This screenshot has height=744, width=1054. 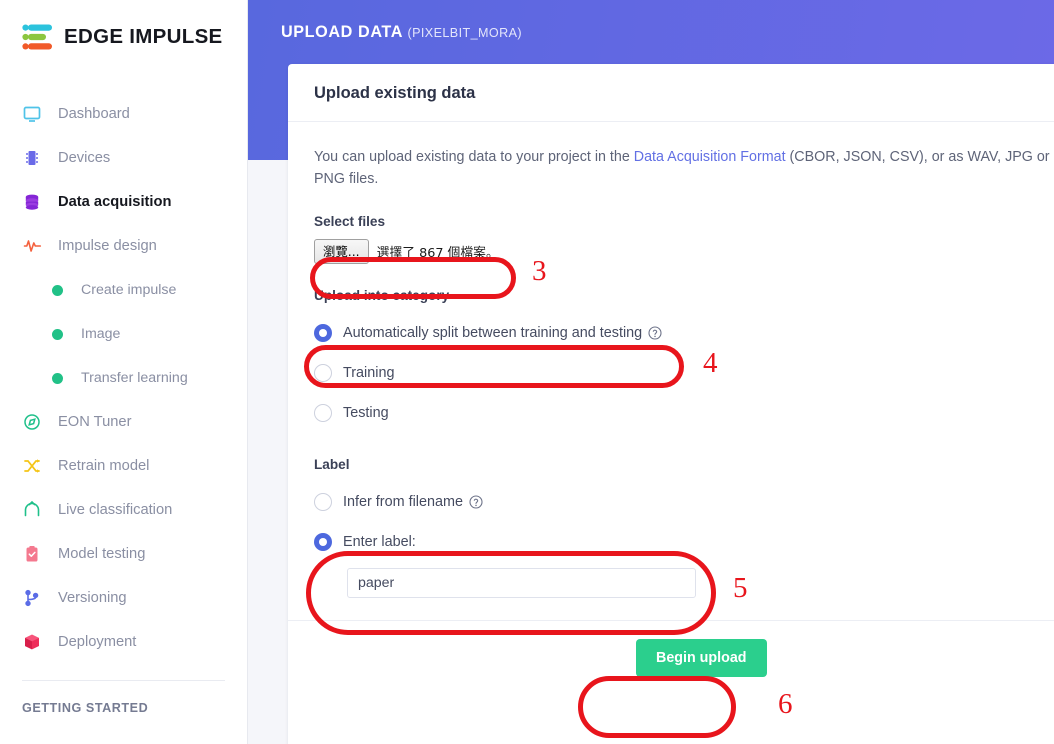 What do you see at coordinates (129, 290) in the screenshot?
I see `sidebar-item-label: Create impulse` at bounding box center [129, 290].